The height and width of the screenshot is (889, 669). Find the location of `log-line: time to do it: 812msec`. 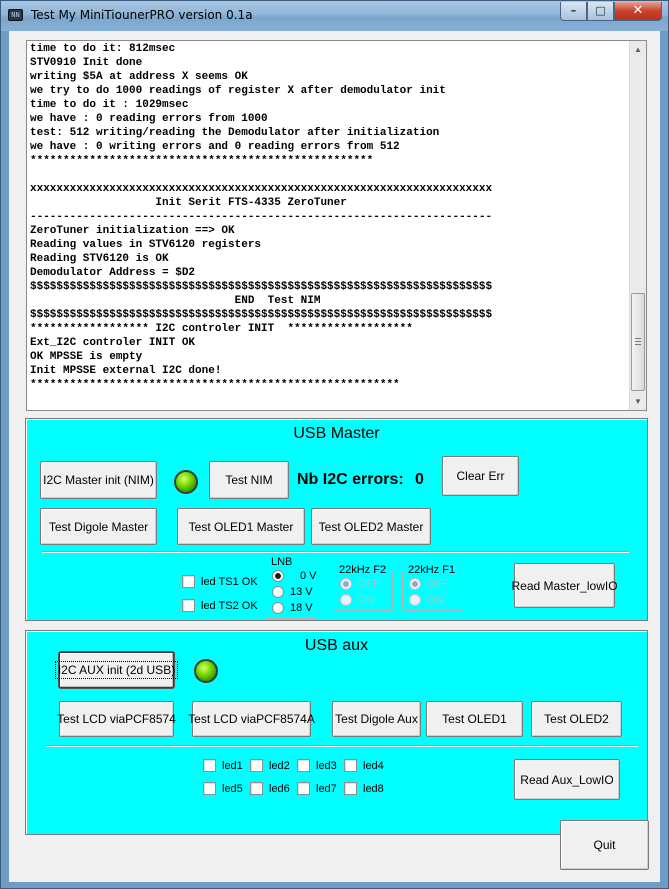

log-line: time to do it: 812msec is located at coordinates (103, 49).